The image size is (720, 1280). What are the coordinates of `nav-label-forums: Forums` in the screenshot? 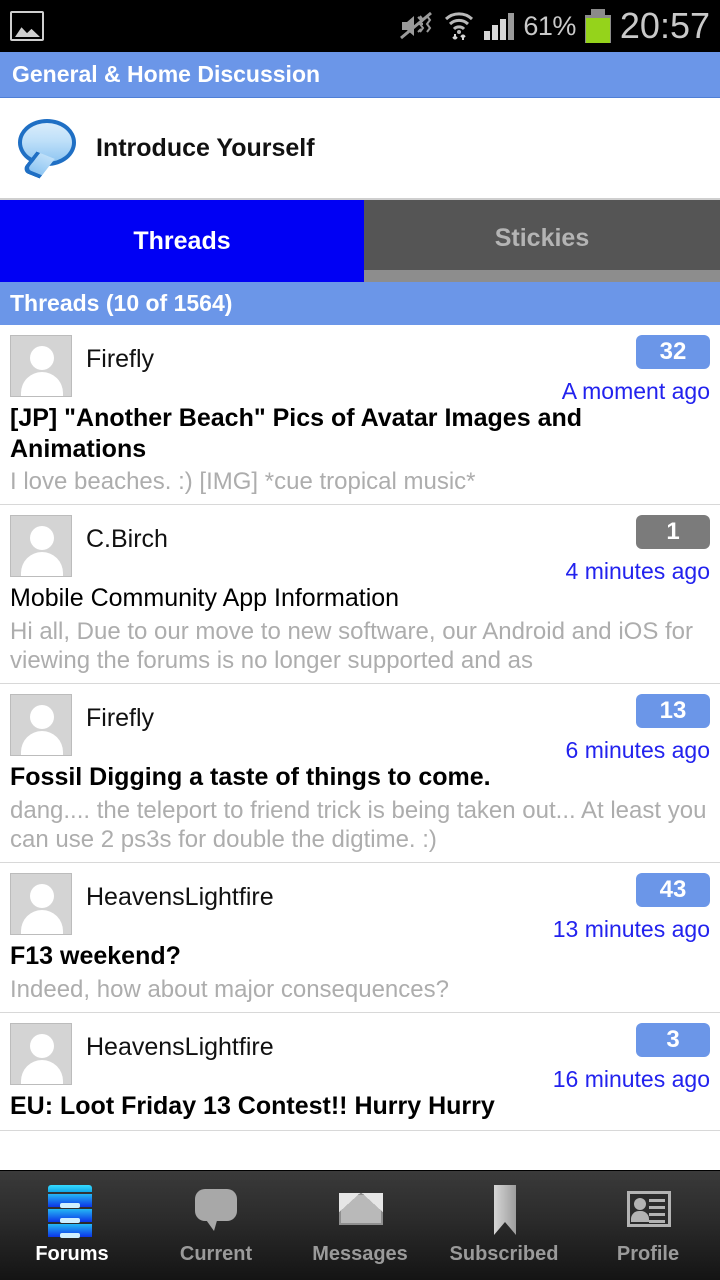 It's located at (72, 1254).